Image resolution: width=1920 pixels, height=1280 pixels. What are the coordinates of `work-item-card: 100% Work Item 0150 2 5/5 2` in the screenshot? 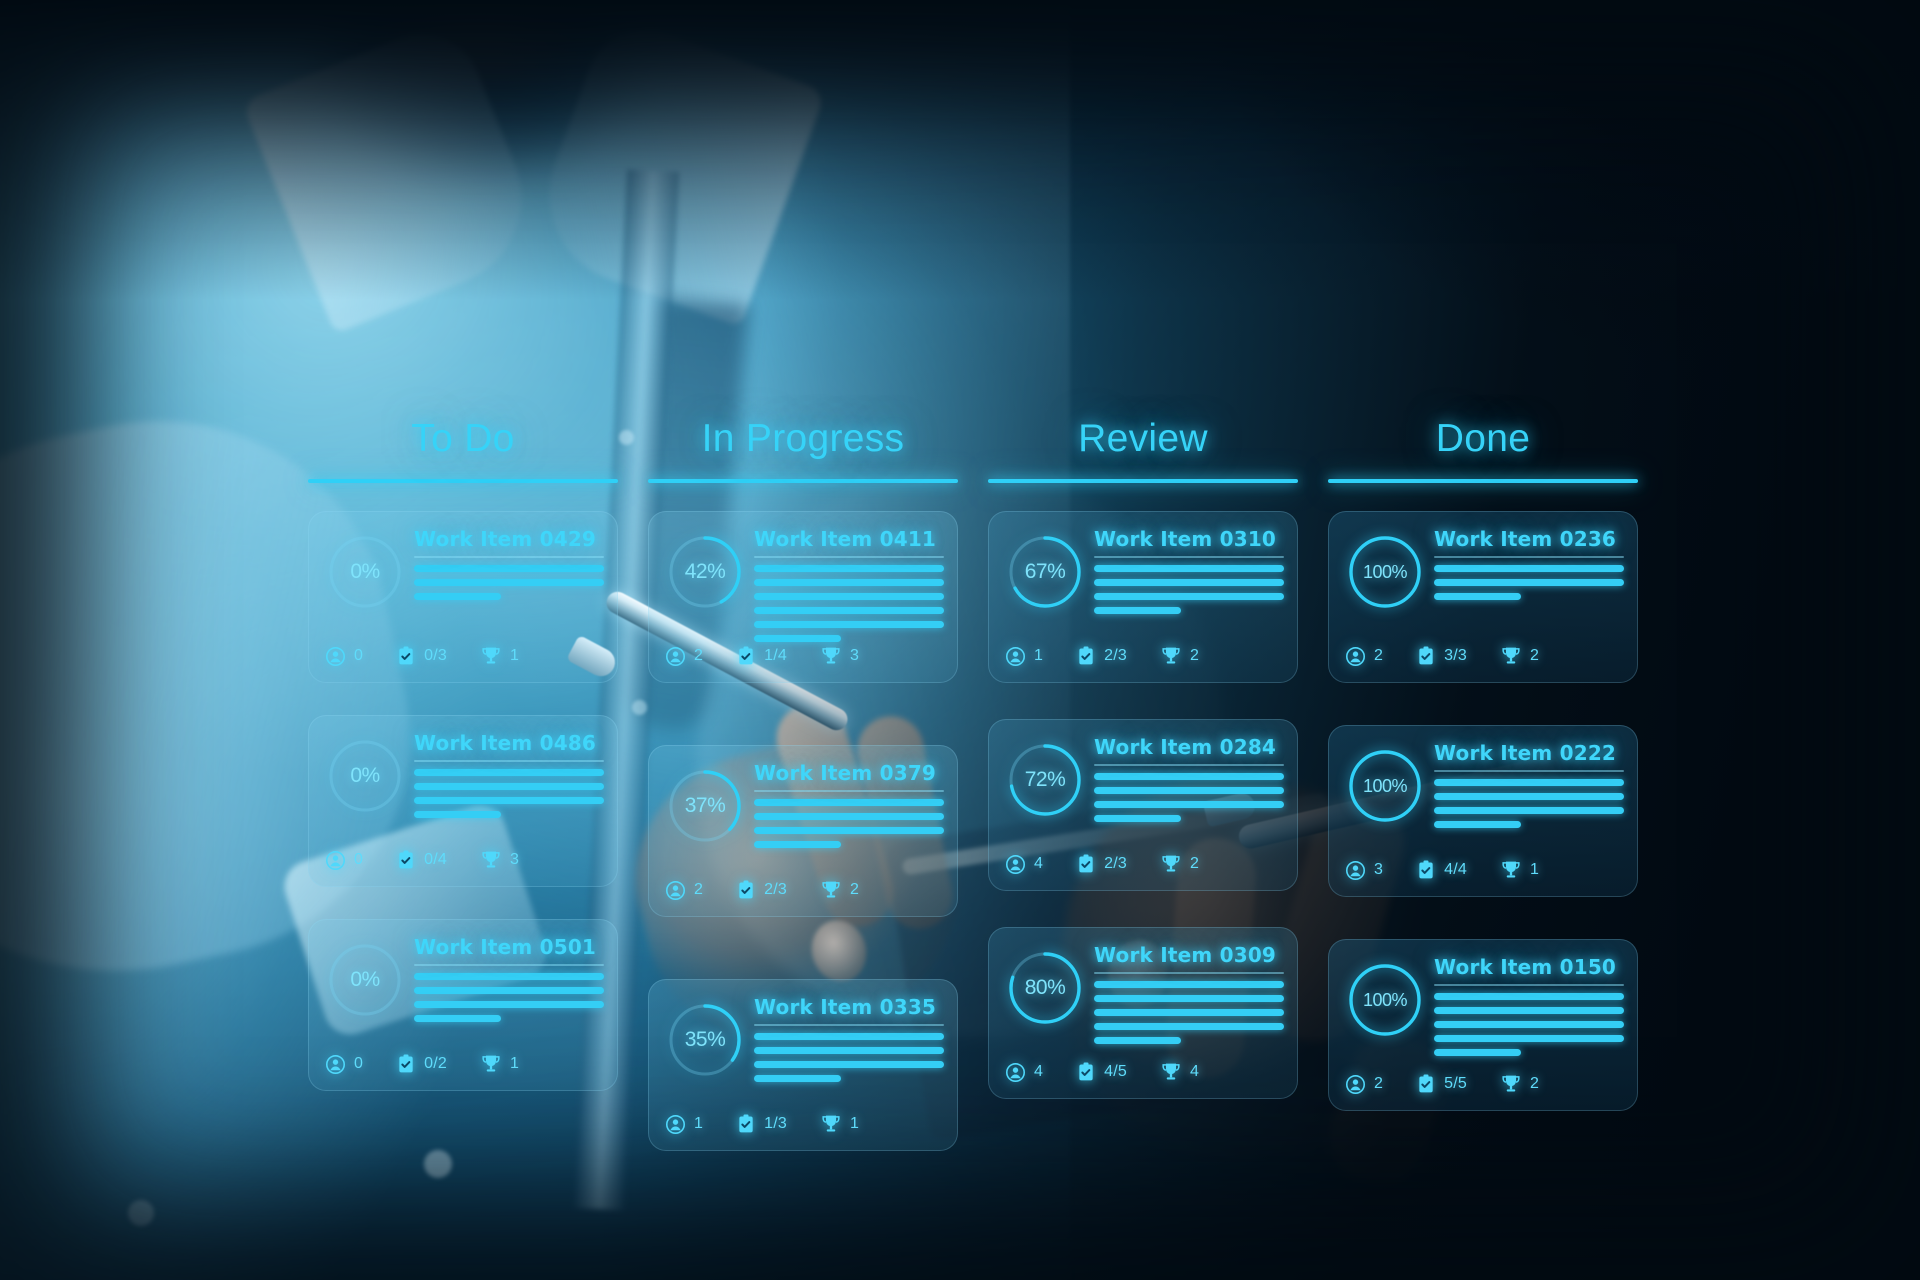 It's located at (1483, 1025).